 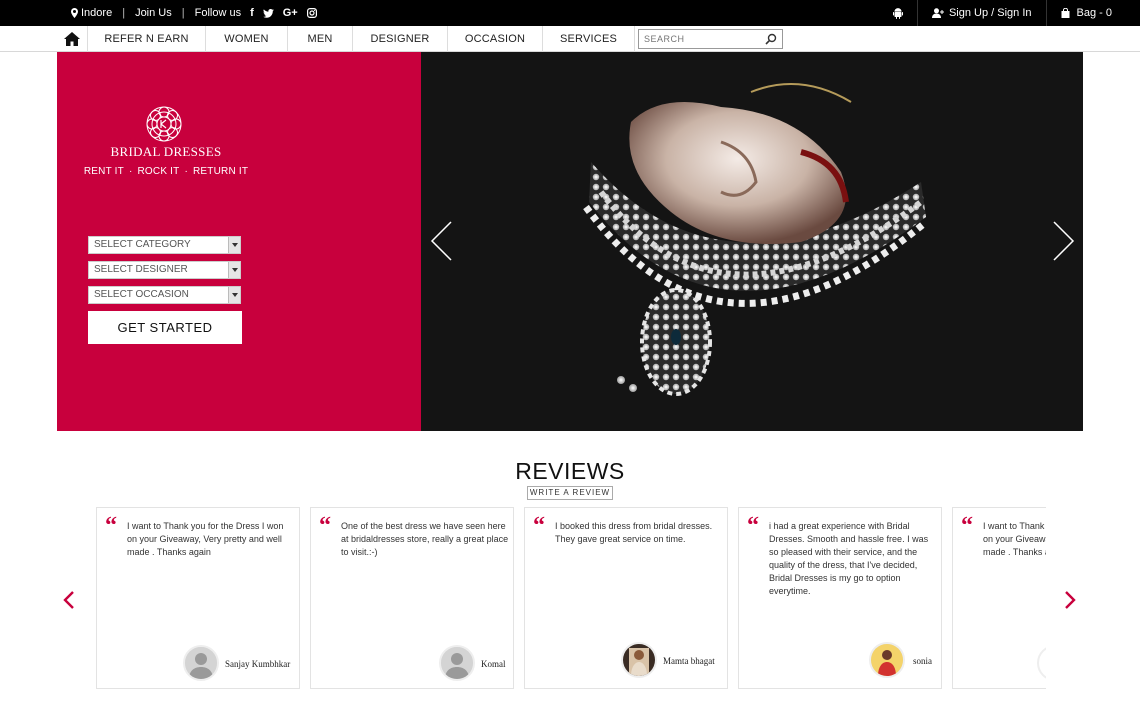 What do you see at coordinates (1065, 13) in the screenshot?
I see `shopping-bag-icon` at bounding box center [1065, 13].